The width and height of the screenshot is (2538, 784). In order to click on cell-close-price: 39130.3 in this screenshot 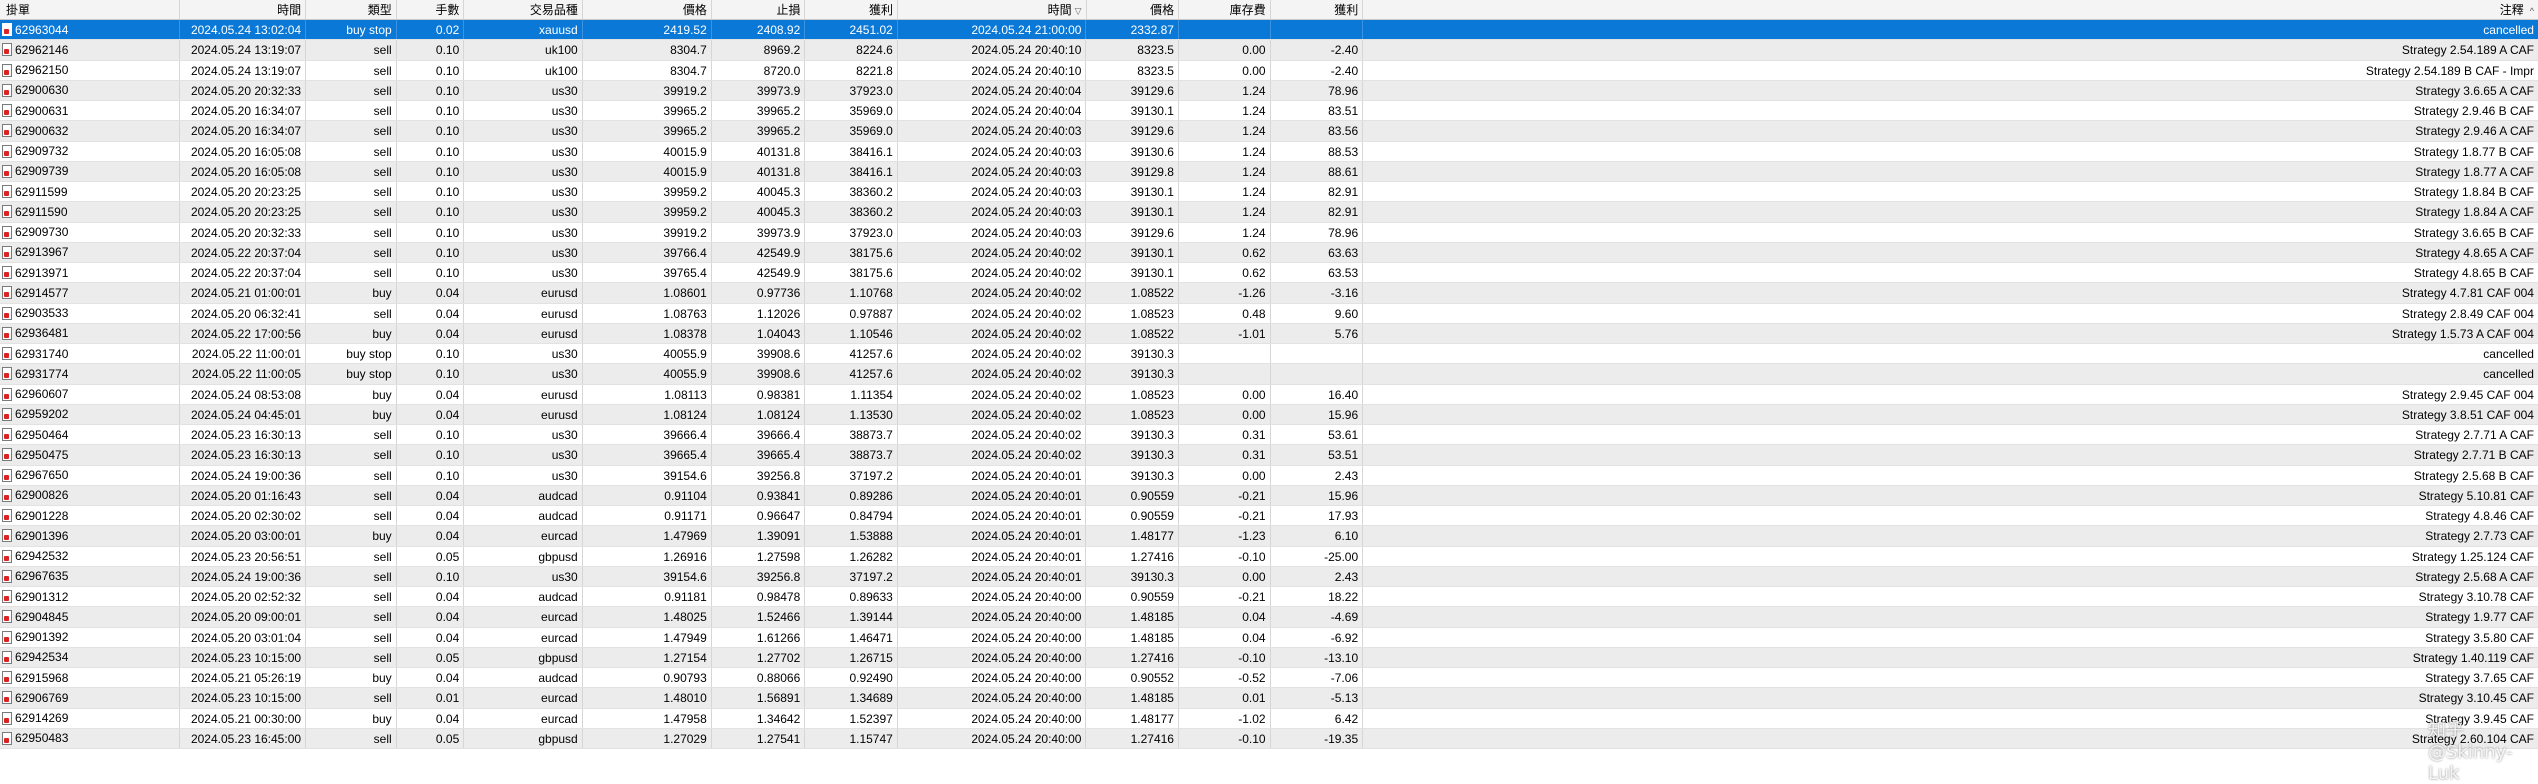, I will do `click(1132, 576)`.